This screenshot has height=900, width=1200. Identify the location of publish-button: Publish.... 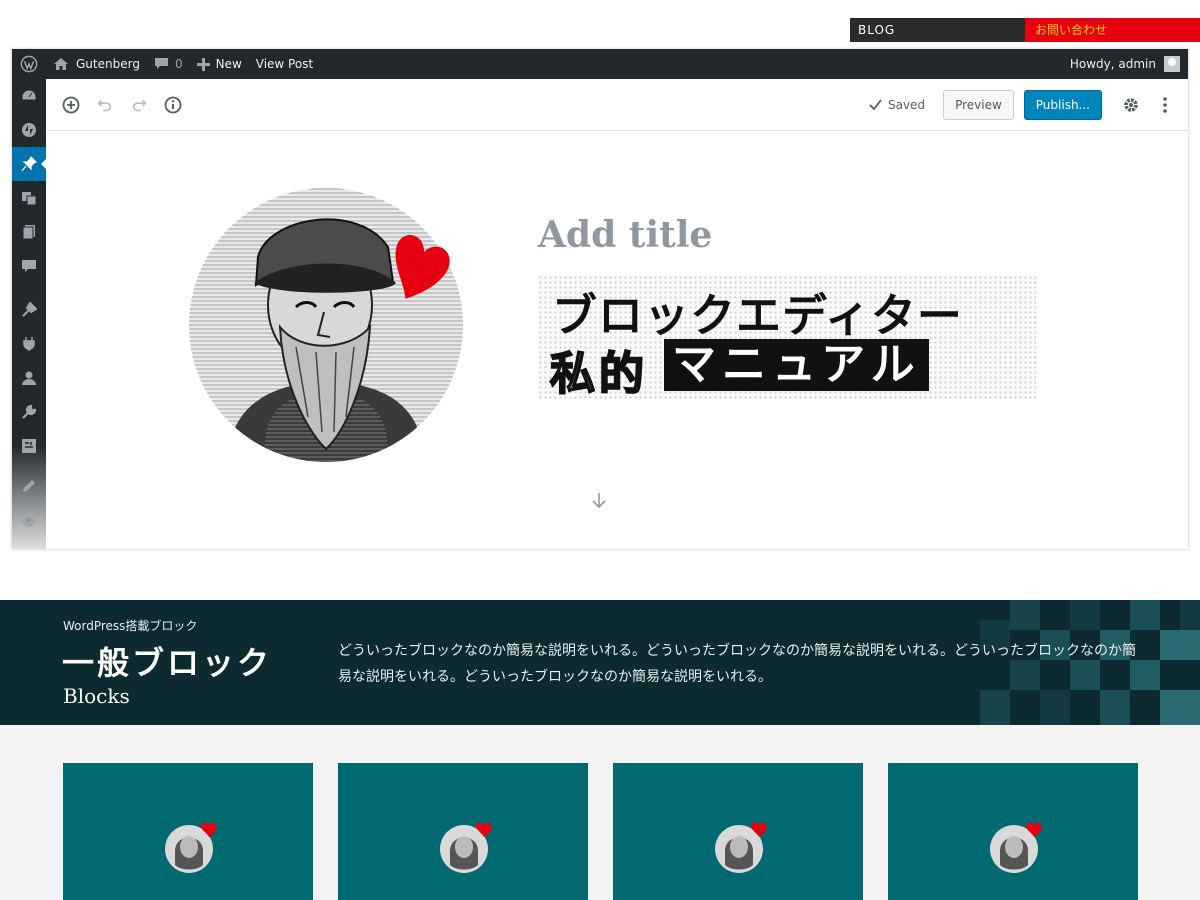
(1062, 104).